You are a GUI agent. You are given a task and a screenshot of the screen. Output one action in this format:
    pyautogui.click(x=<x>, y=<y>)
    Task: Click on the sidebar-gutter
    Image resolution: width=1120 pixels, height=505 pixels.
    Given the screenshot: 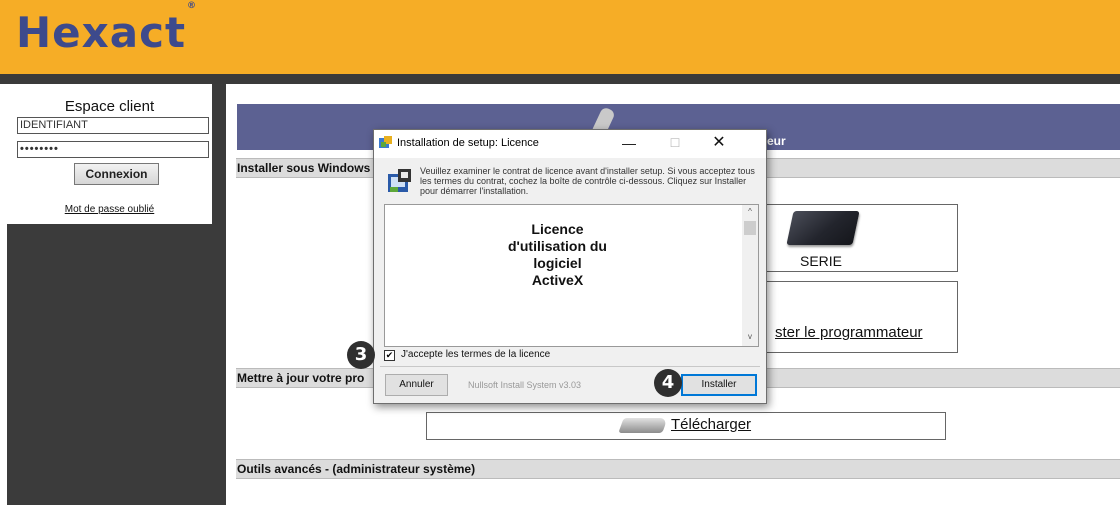 What is the action you would take?
    pyautogui.click(x=219, y=294)
    